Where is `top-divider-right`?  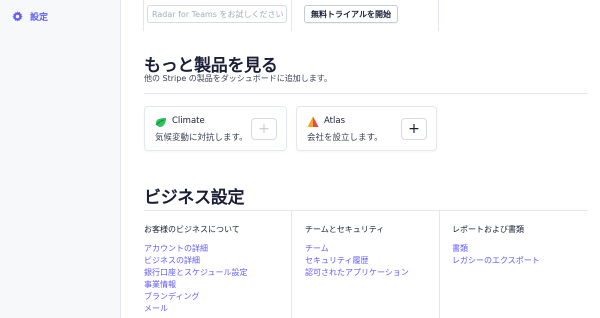
top-divider-right is located at coordinates (438, 15).